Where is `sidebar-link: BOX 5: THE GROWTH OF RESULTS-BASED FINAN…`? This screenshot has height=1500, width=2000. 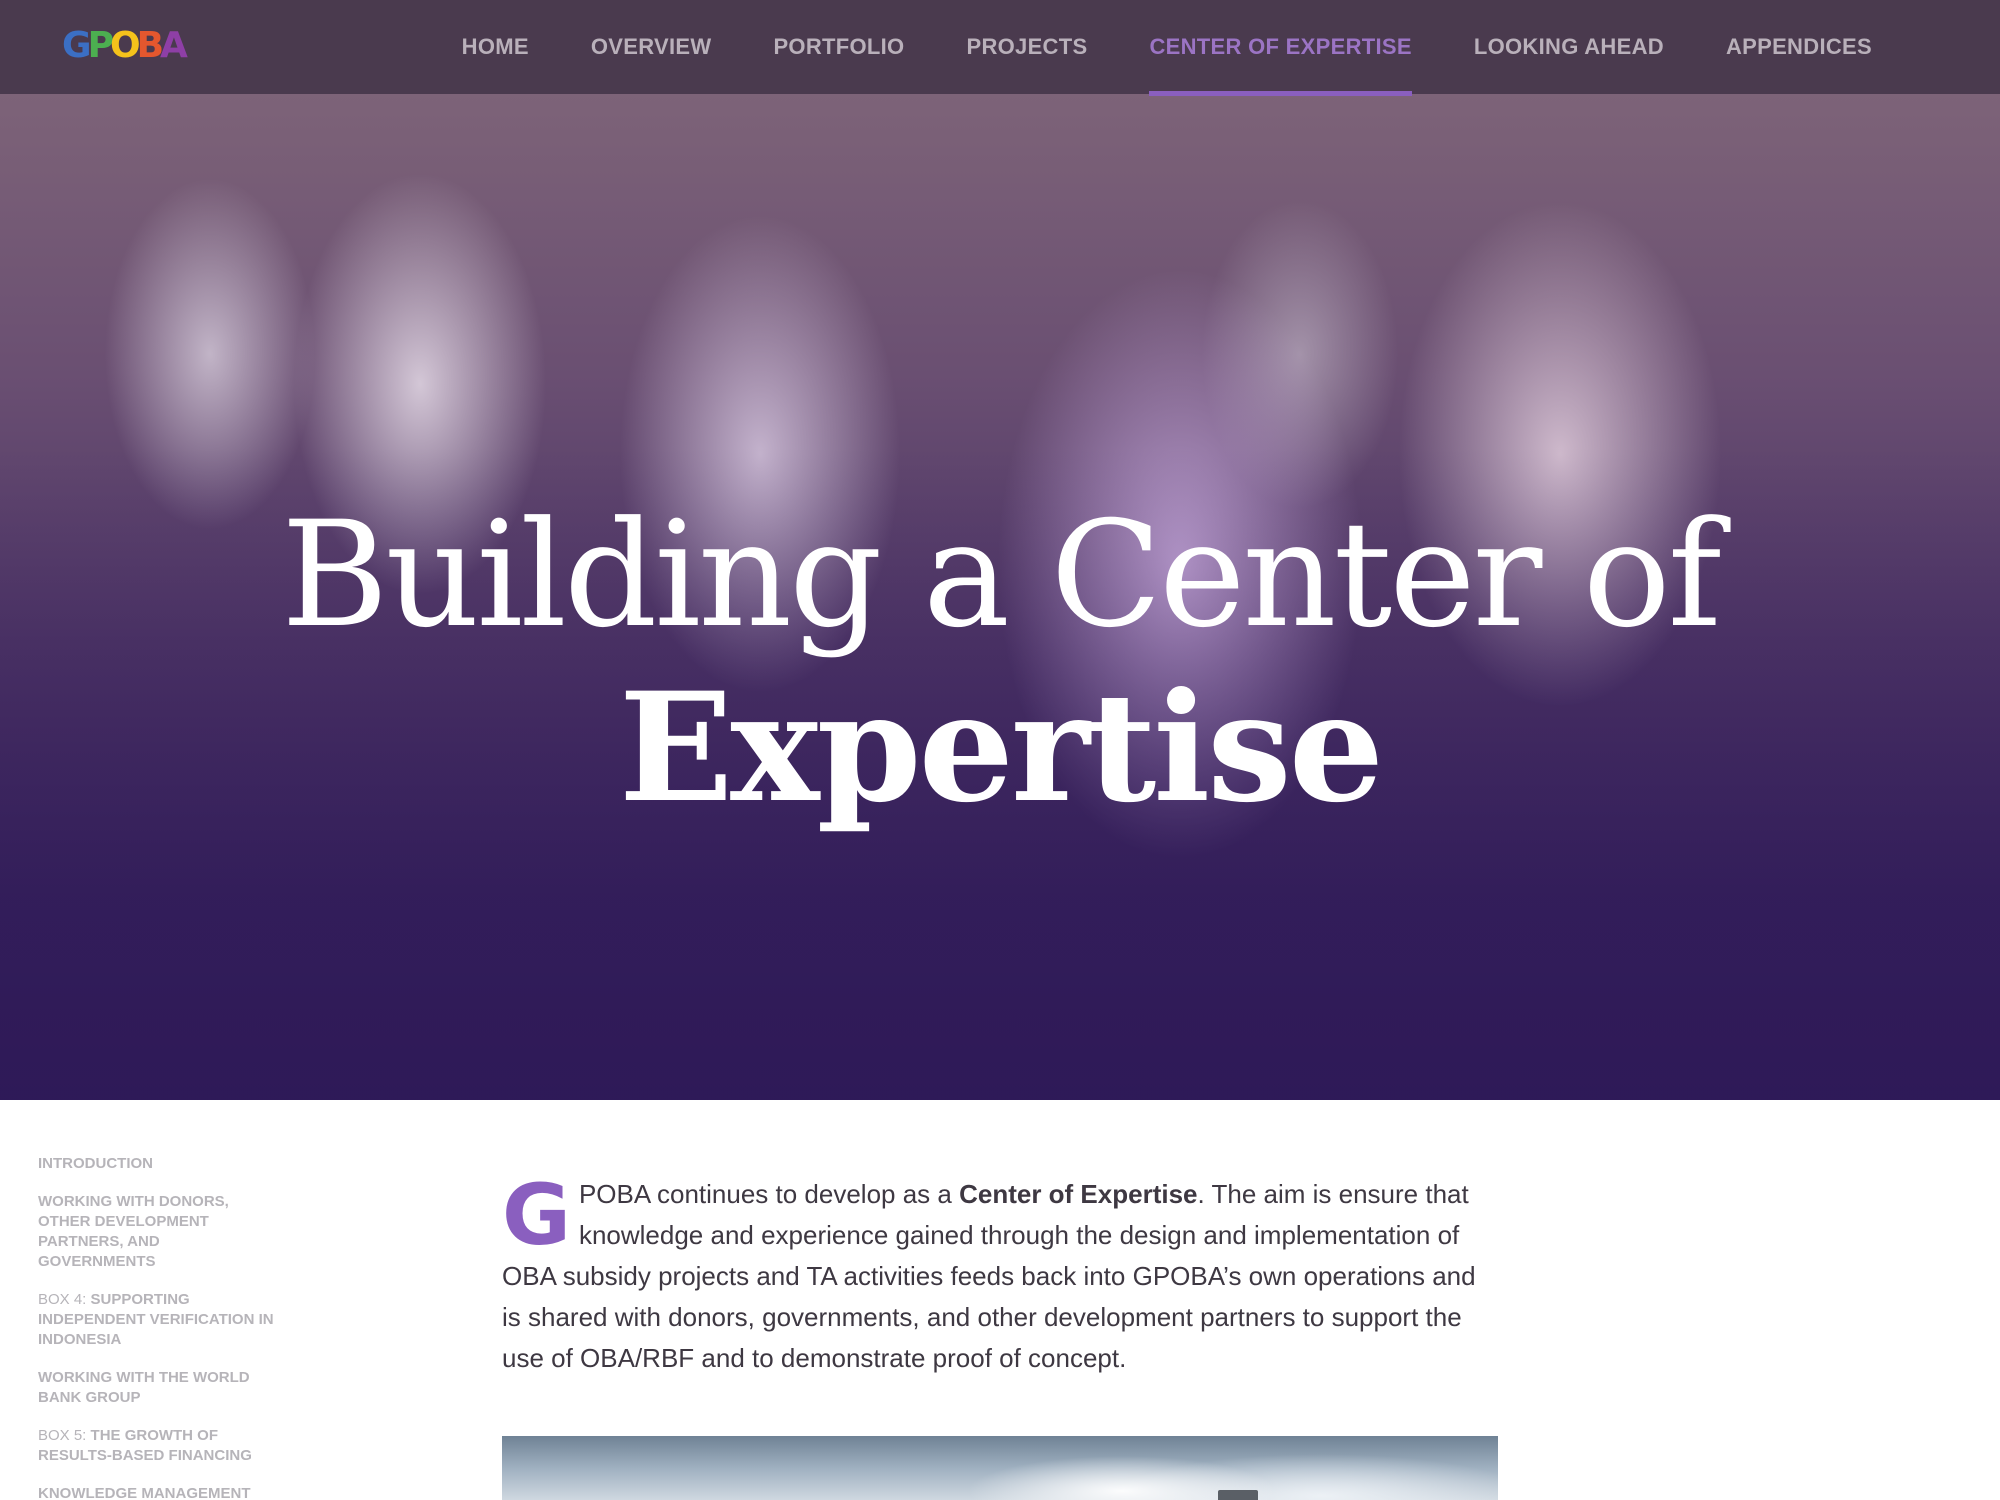
sidebar-link: BOX 5: THE GROWTH OF RESULTS-BASED FINAN… is located at coordinates (158, 1446).